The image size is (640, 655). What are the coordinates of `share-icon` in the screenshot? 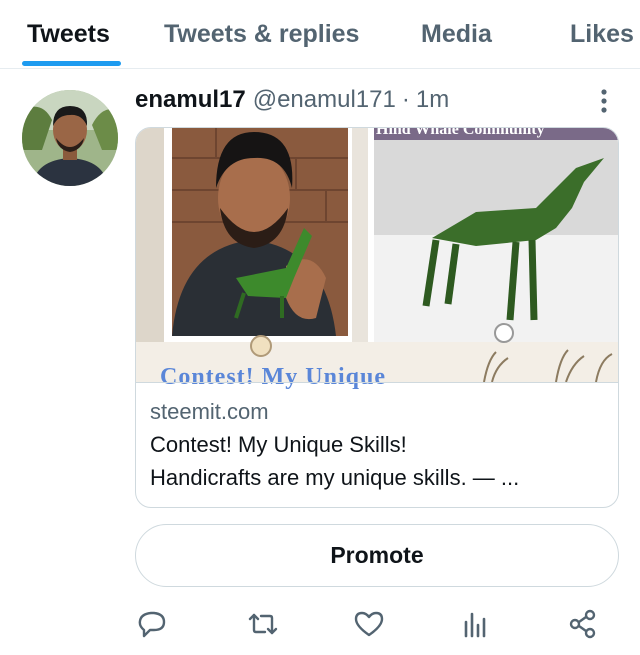 It's located at (583, 624).